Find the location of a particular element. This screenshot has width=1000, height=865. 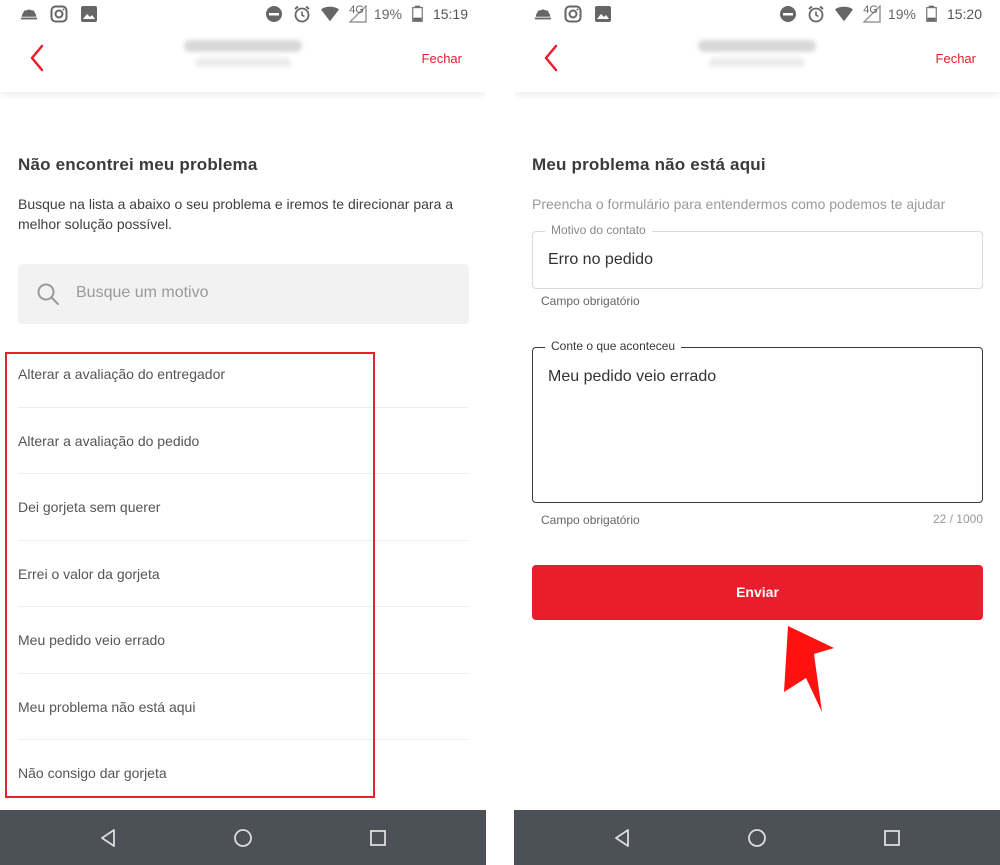

contact-reason-label: Motivo do contato is located at coordinates (598, 230).